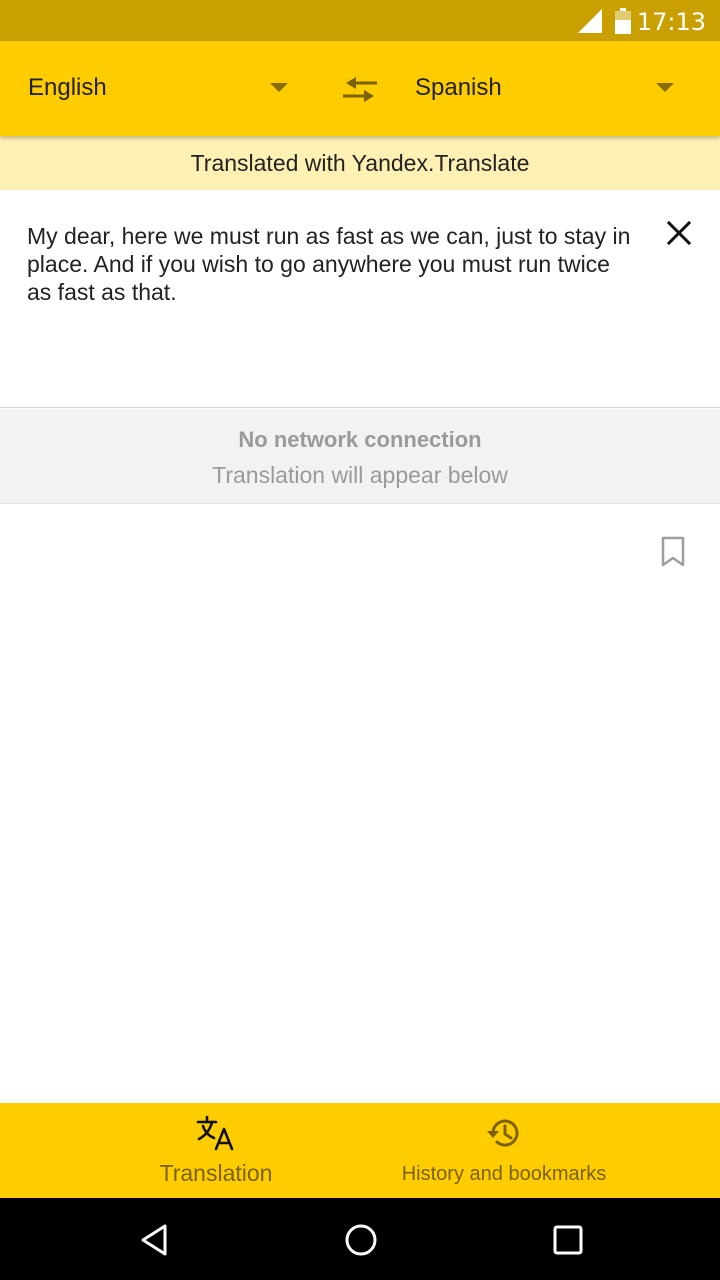  What do you see at coordinates (503, 1133) in the screenshot?
I see `history-icon` at bounding box center [503, 1133].